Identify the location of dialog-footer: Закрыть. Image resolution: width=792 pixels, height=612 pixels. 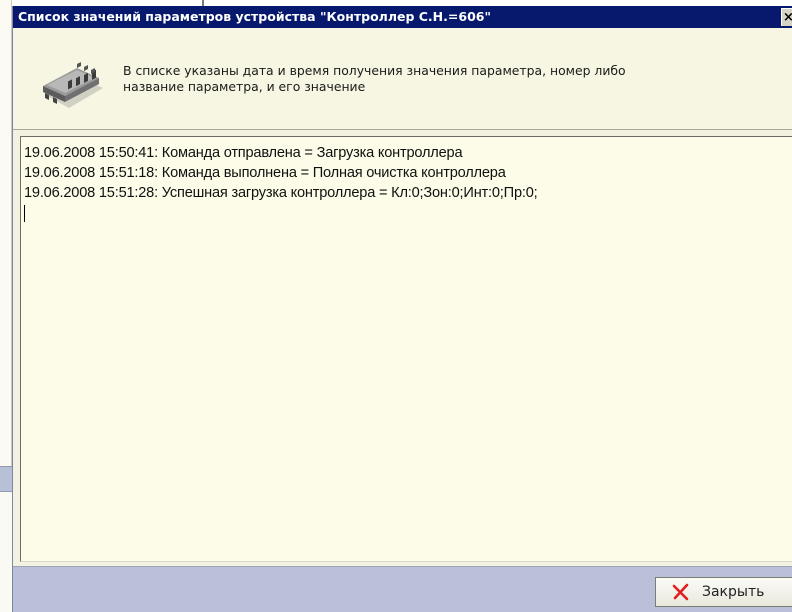
(402, 589).